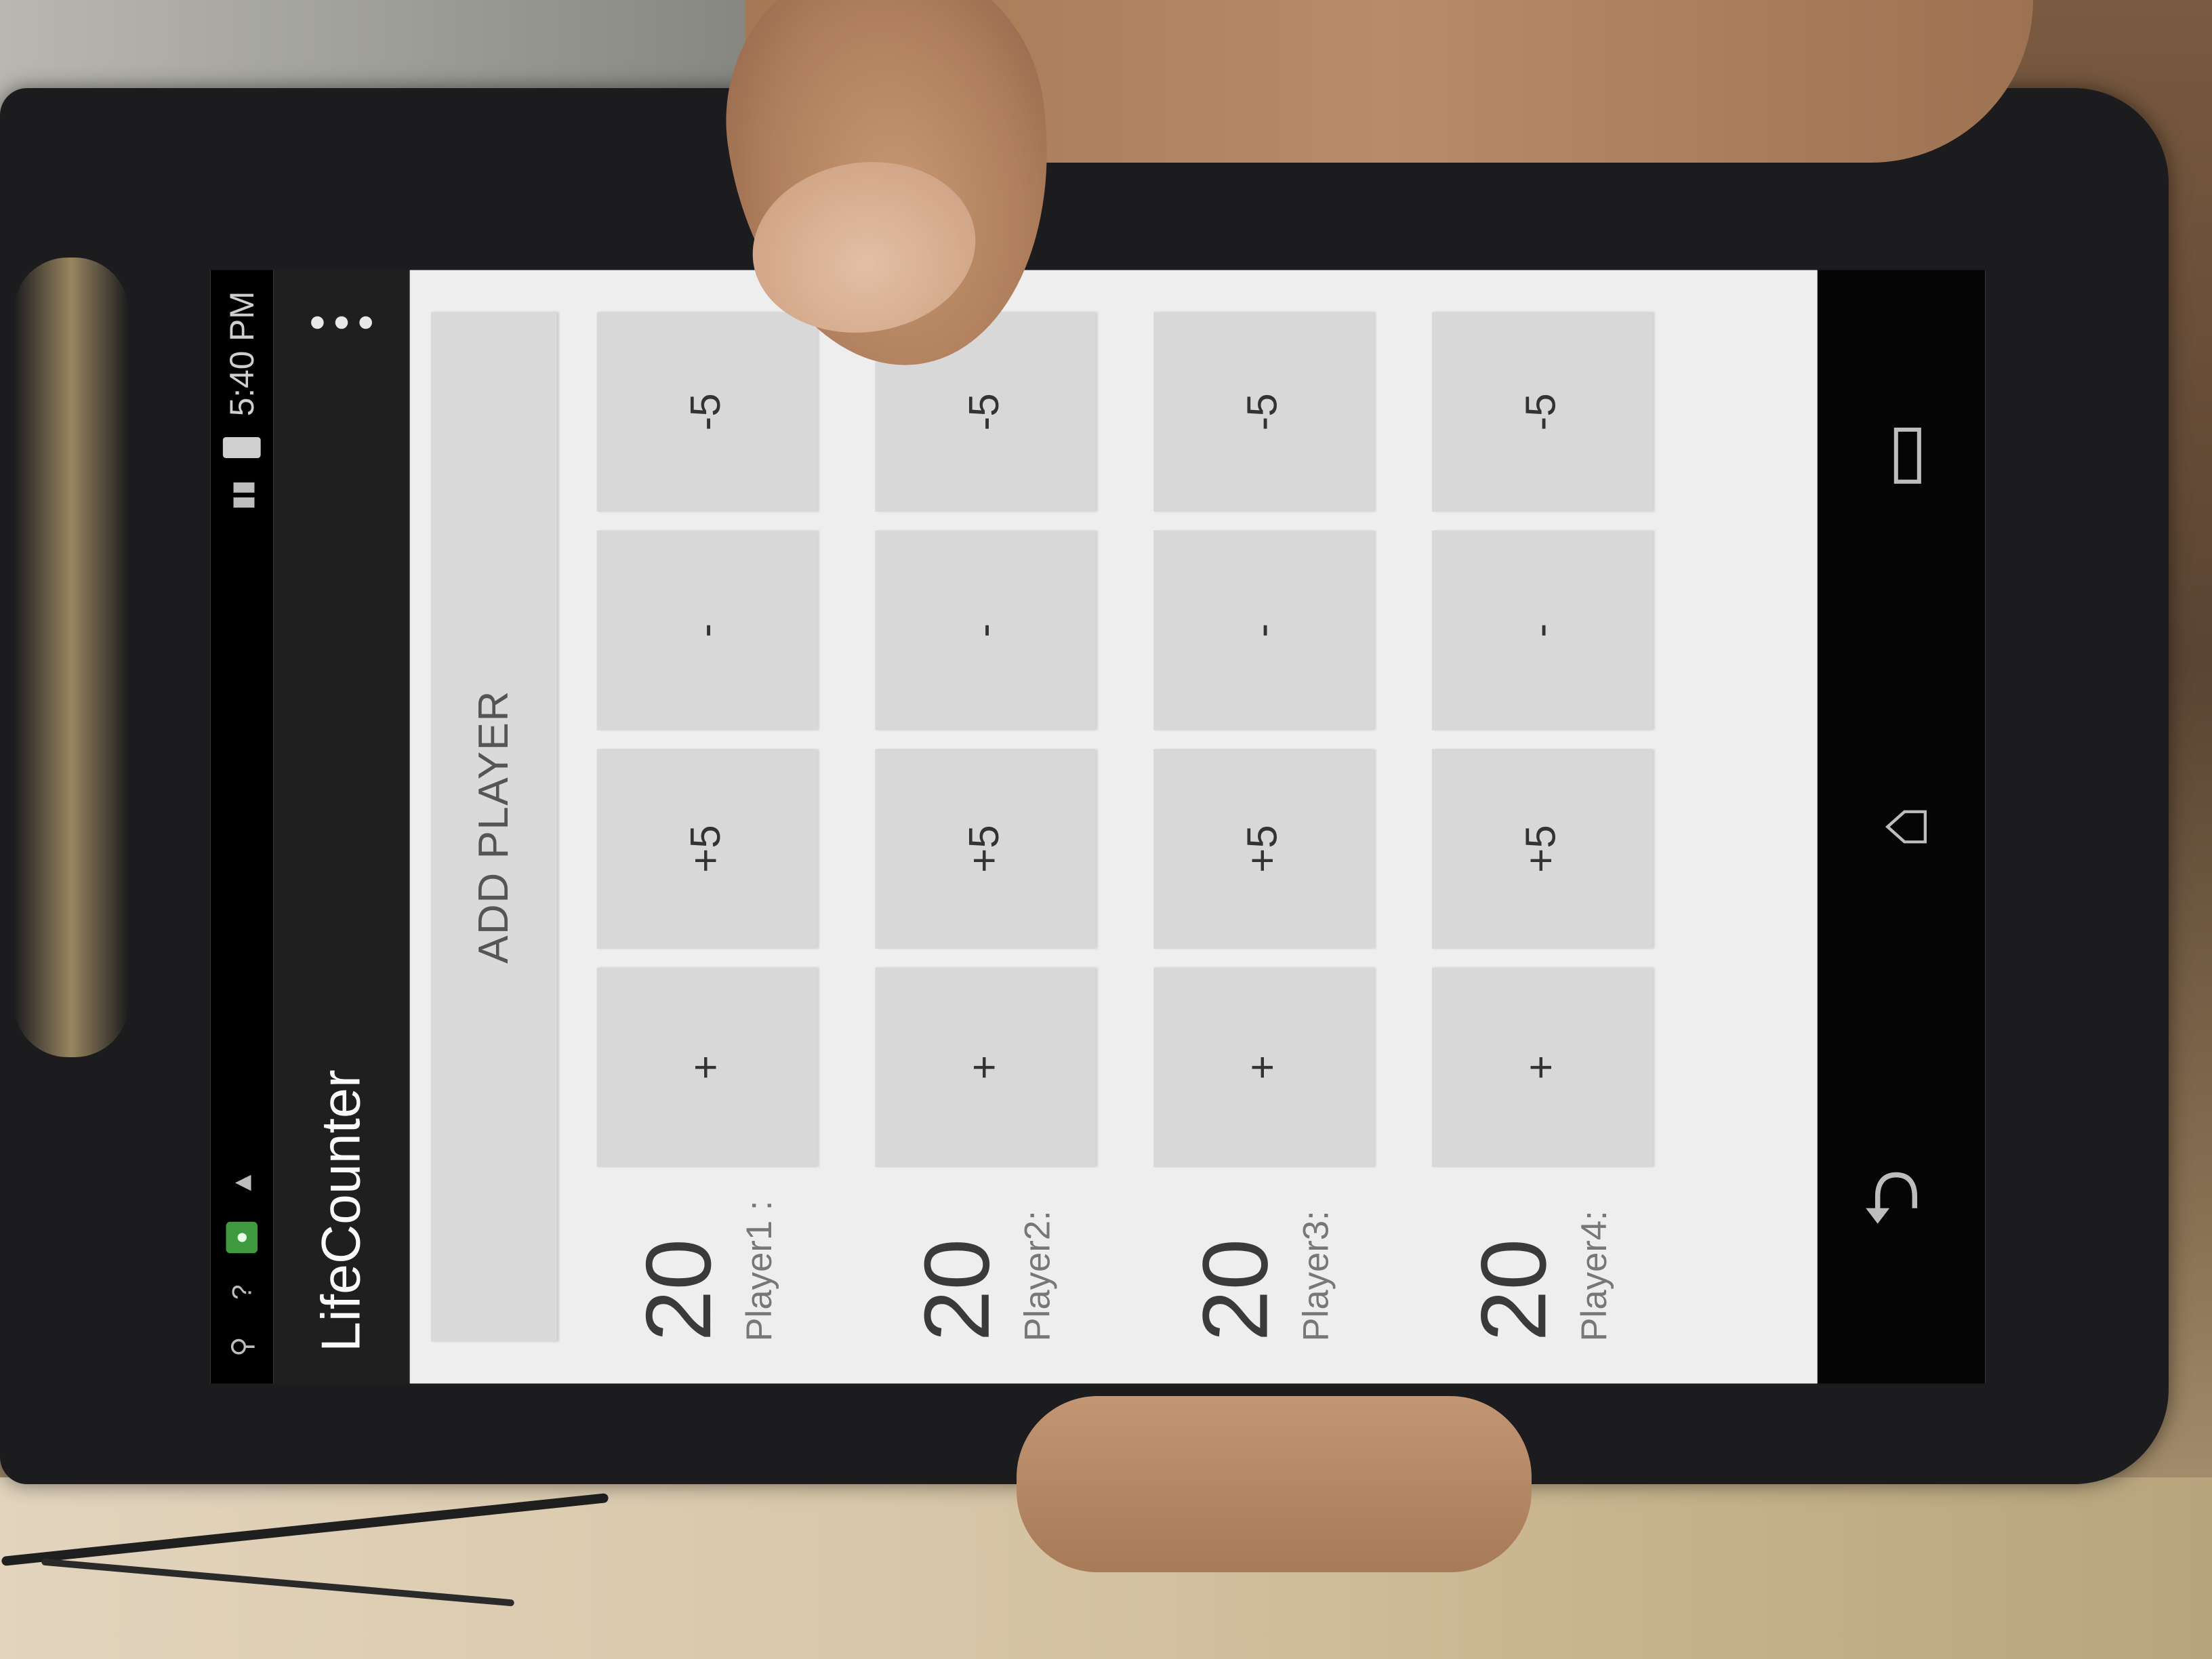 This screenshot has height=1659, width=2212. I want to click on add-player-button: ADD PLAYER, so click(493, 827).